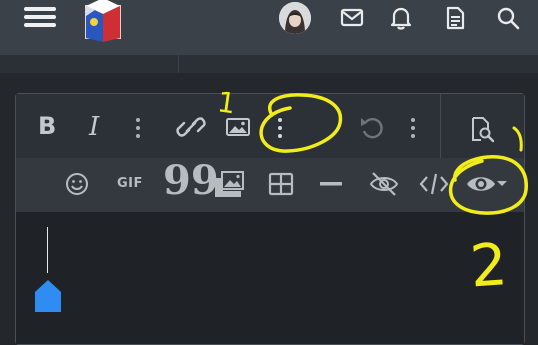  Describe the element at coordinates (238, 127) in the screenshot. I see `image-icon` at that location.